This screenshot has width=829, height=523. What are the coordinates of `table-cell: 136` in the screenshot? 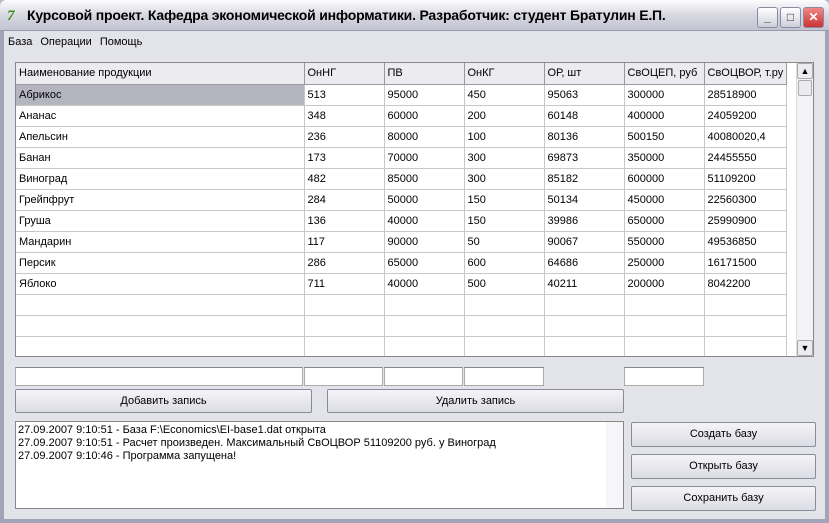 It's located at (344, 221).